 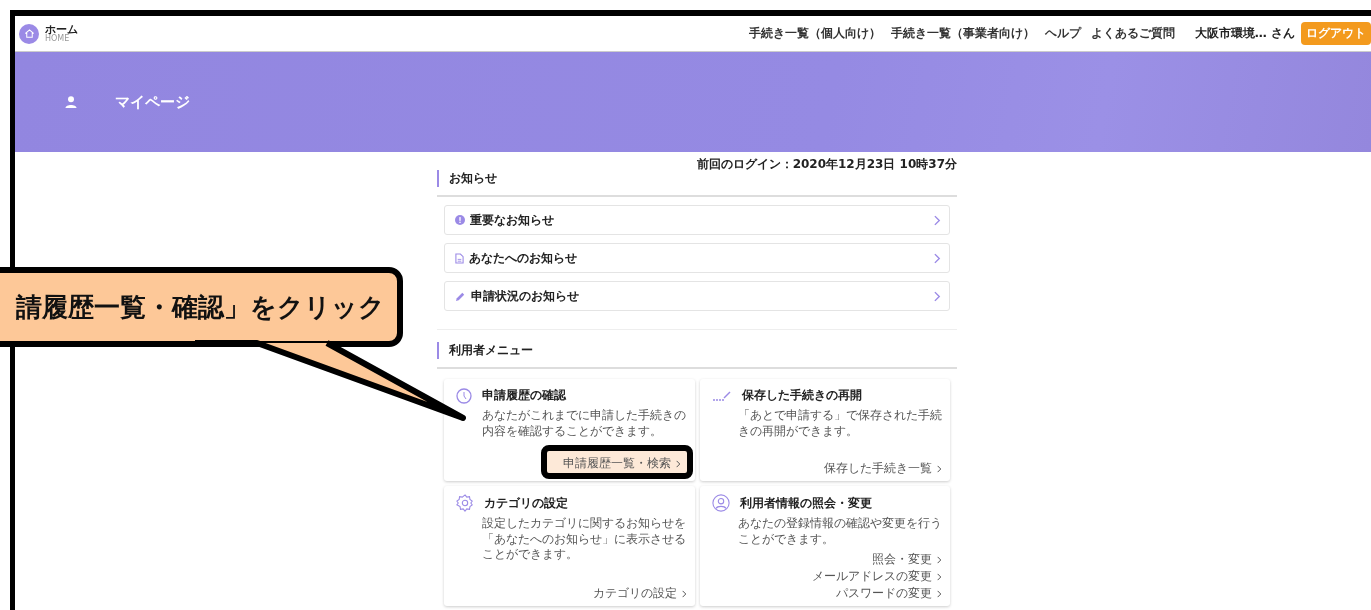 What do you see at coordinates (720, 503) in the screenshot?
I see `user-icon` at bounding box center [720, 503].